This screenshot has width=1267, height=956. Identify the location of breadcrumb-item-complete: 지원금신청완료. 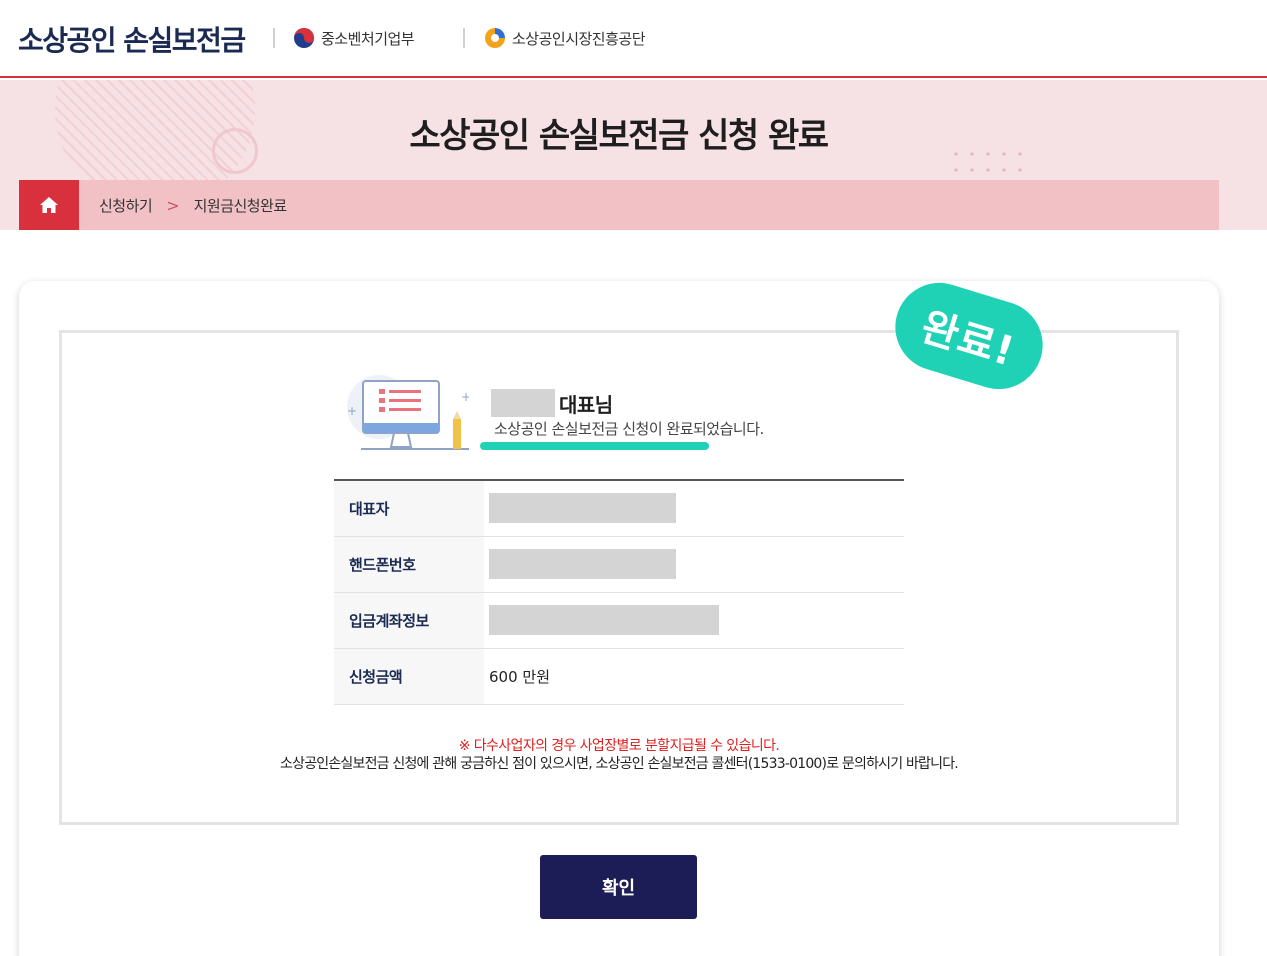
(240, 205).